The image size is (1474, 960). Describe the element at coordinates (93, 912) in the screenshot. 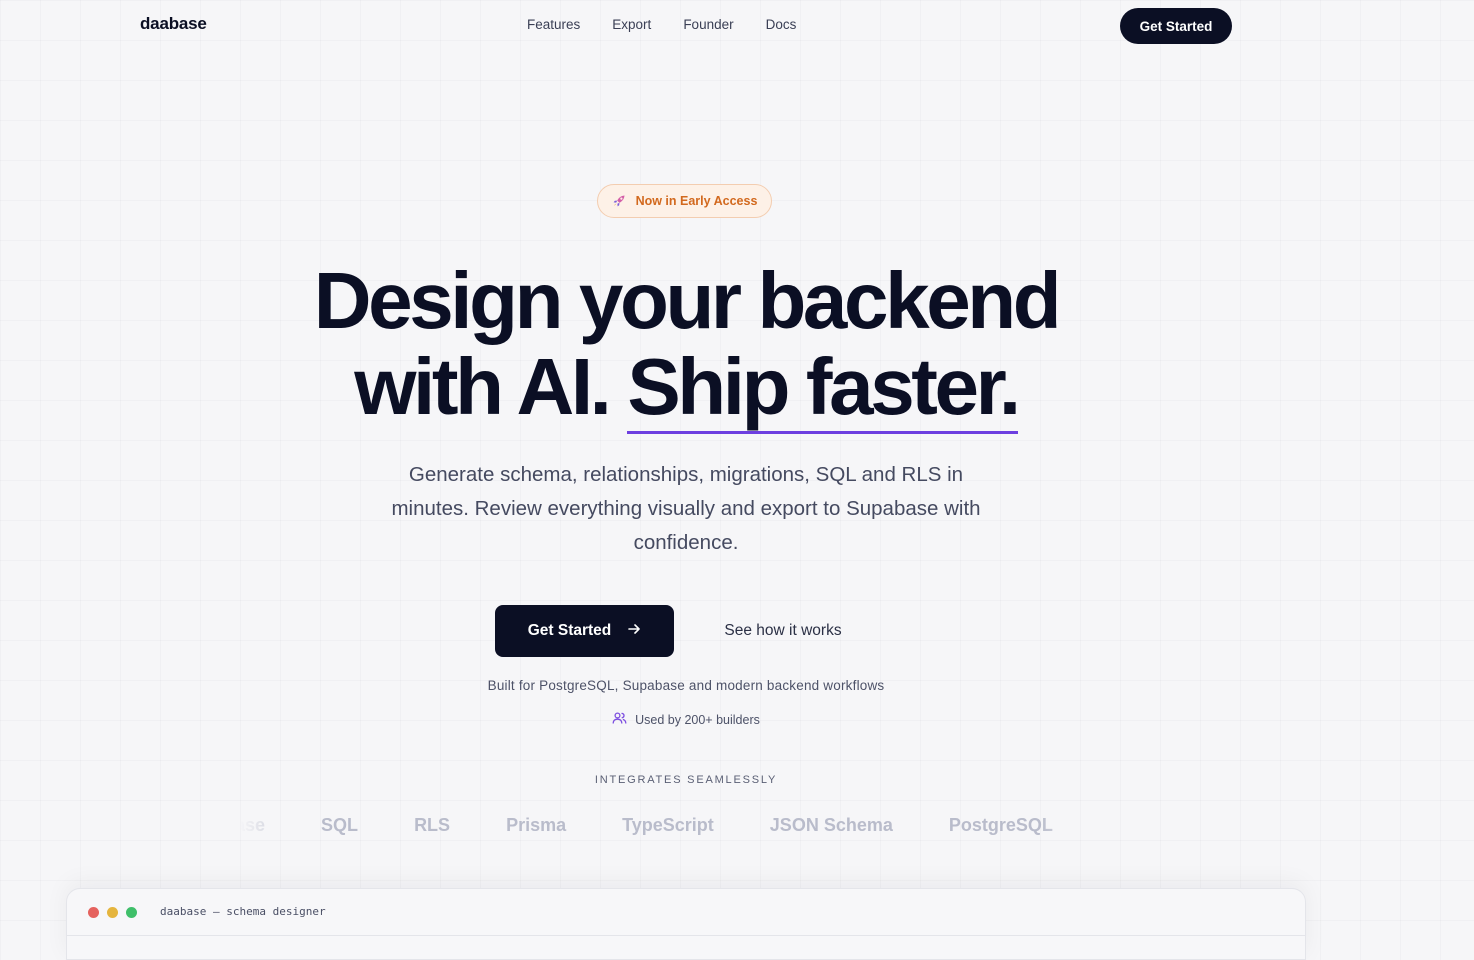

I see `close-dot` at that location.